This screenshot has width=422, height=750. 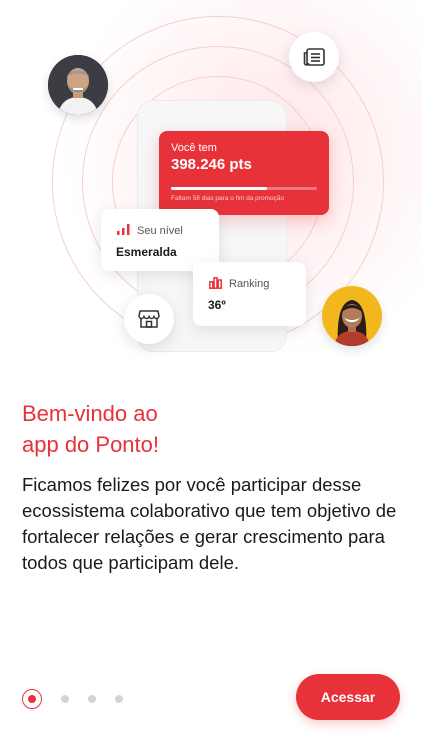 I want to click on ranking-value: 36º, so click(x=217, y=305).